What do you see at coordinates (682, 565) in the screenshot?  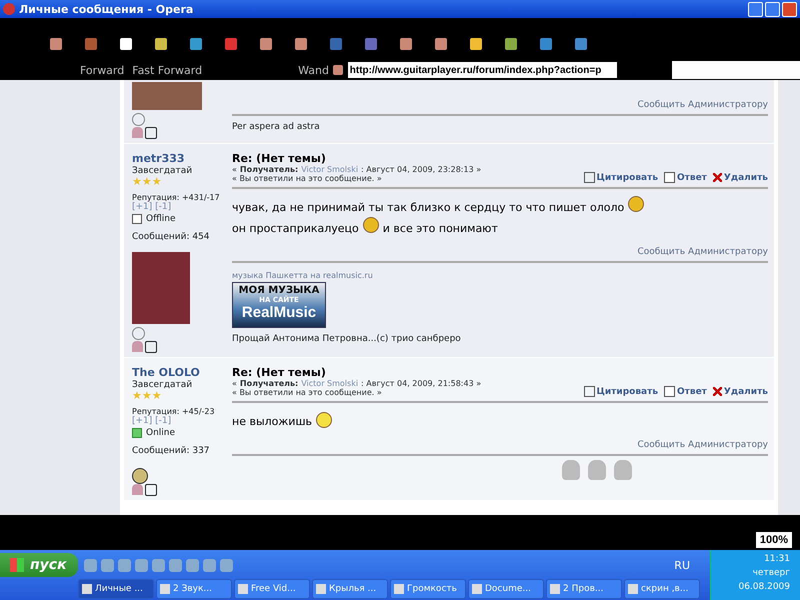 I see `language-indicator: RU` at bounding box center [682, 565].